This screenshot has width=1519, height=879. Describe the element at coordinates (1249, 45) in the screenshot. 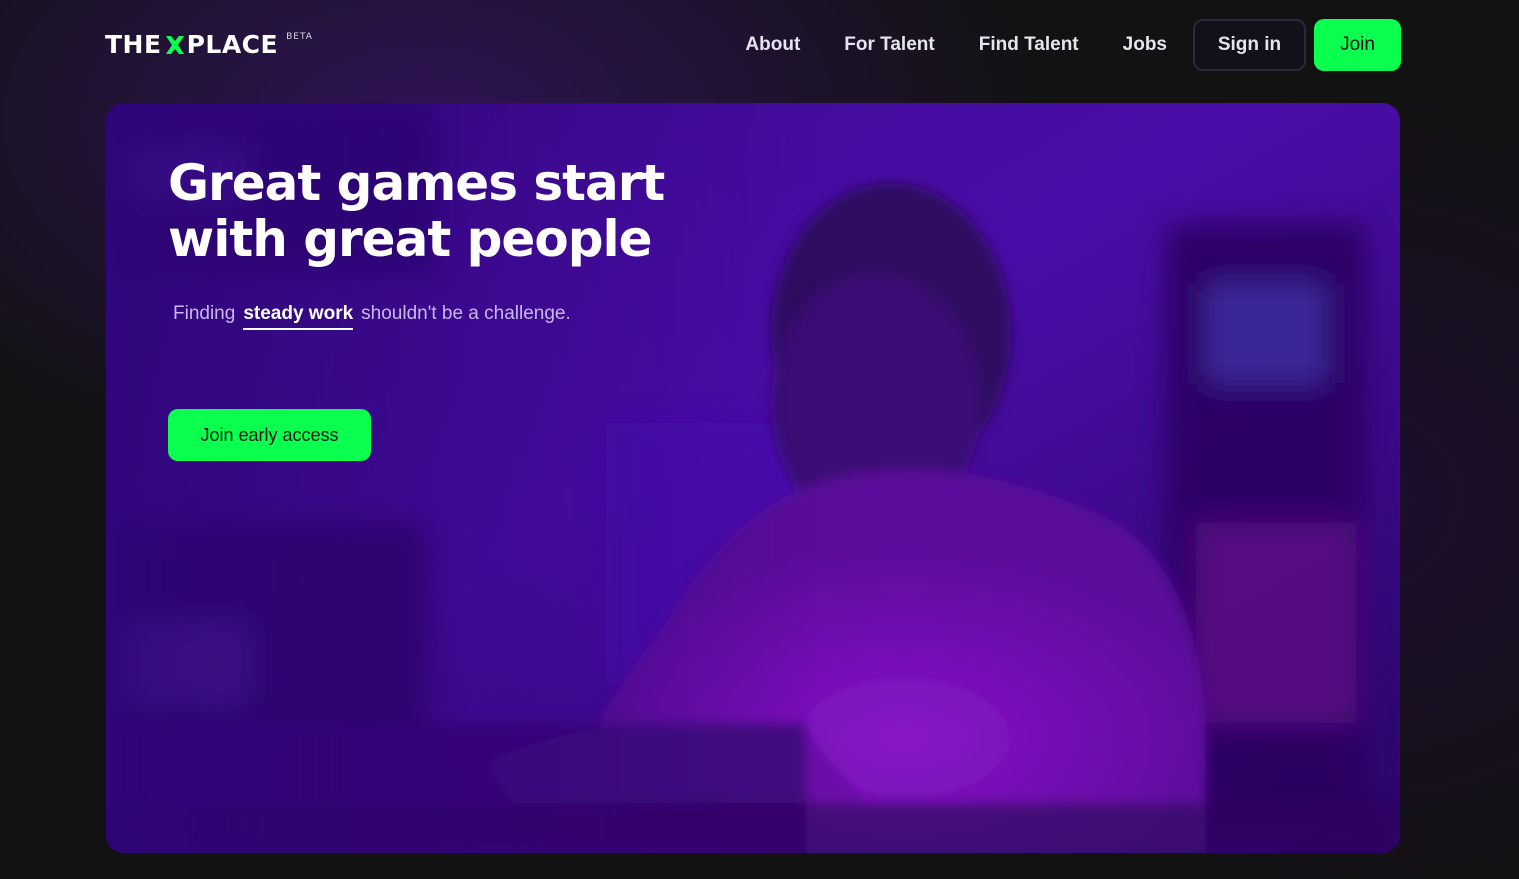

I see `sign-in-button: Sign in` at that location.